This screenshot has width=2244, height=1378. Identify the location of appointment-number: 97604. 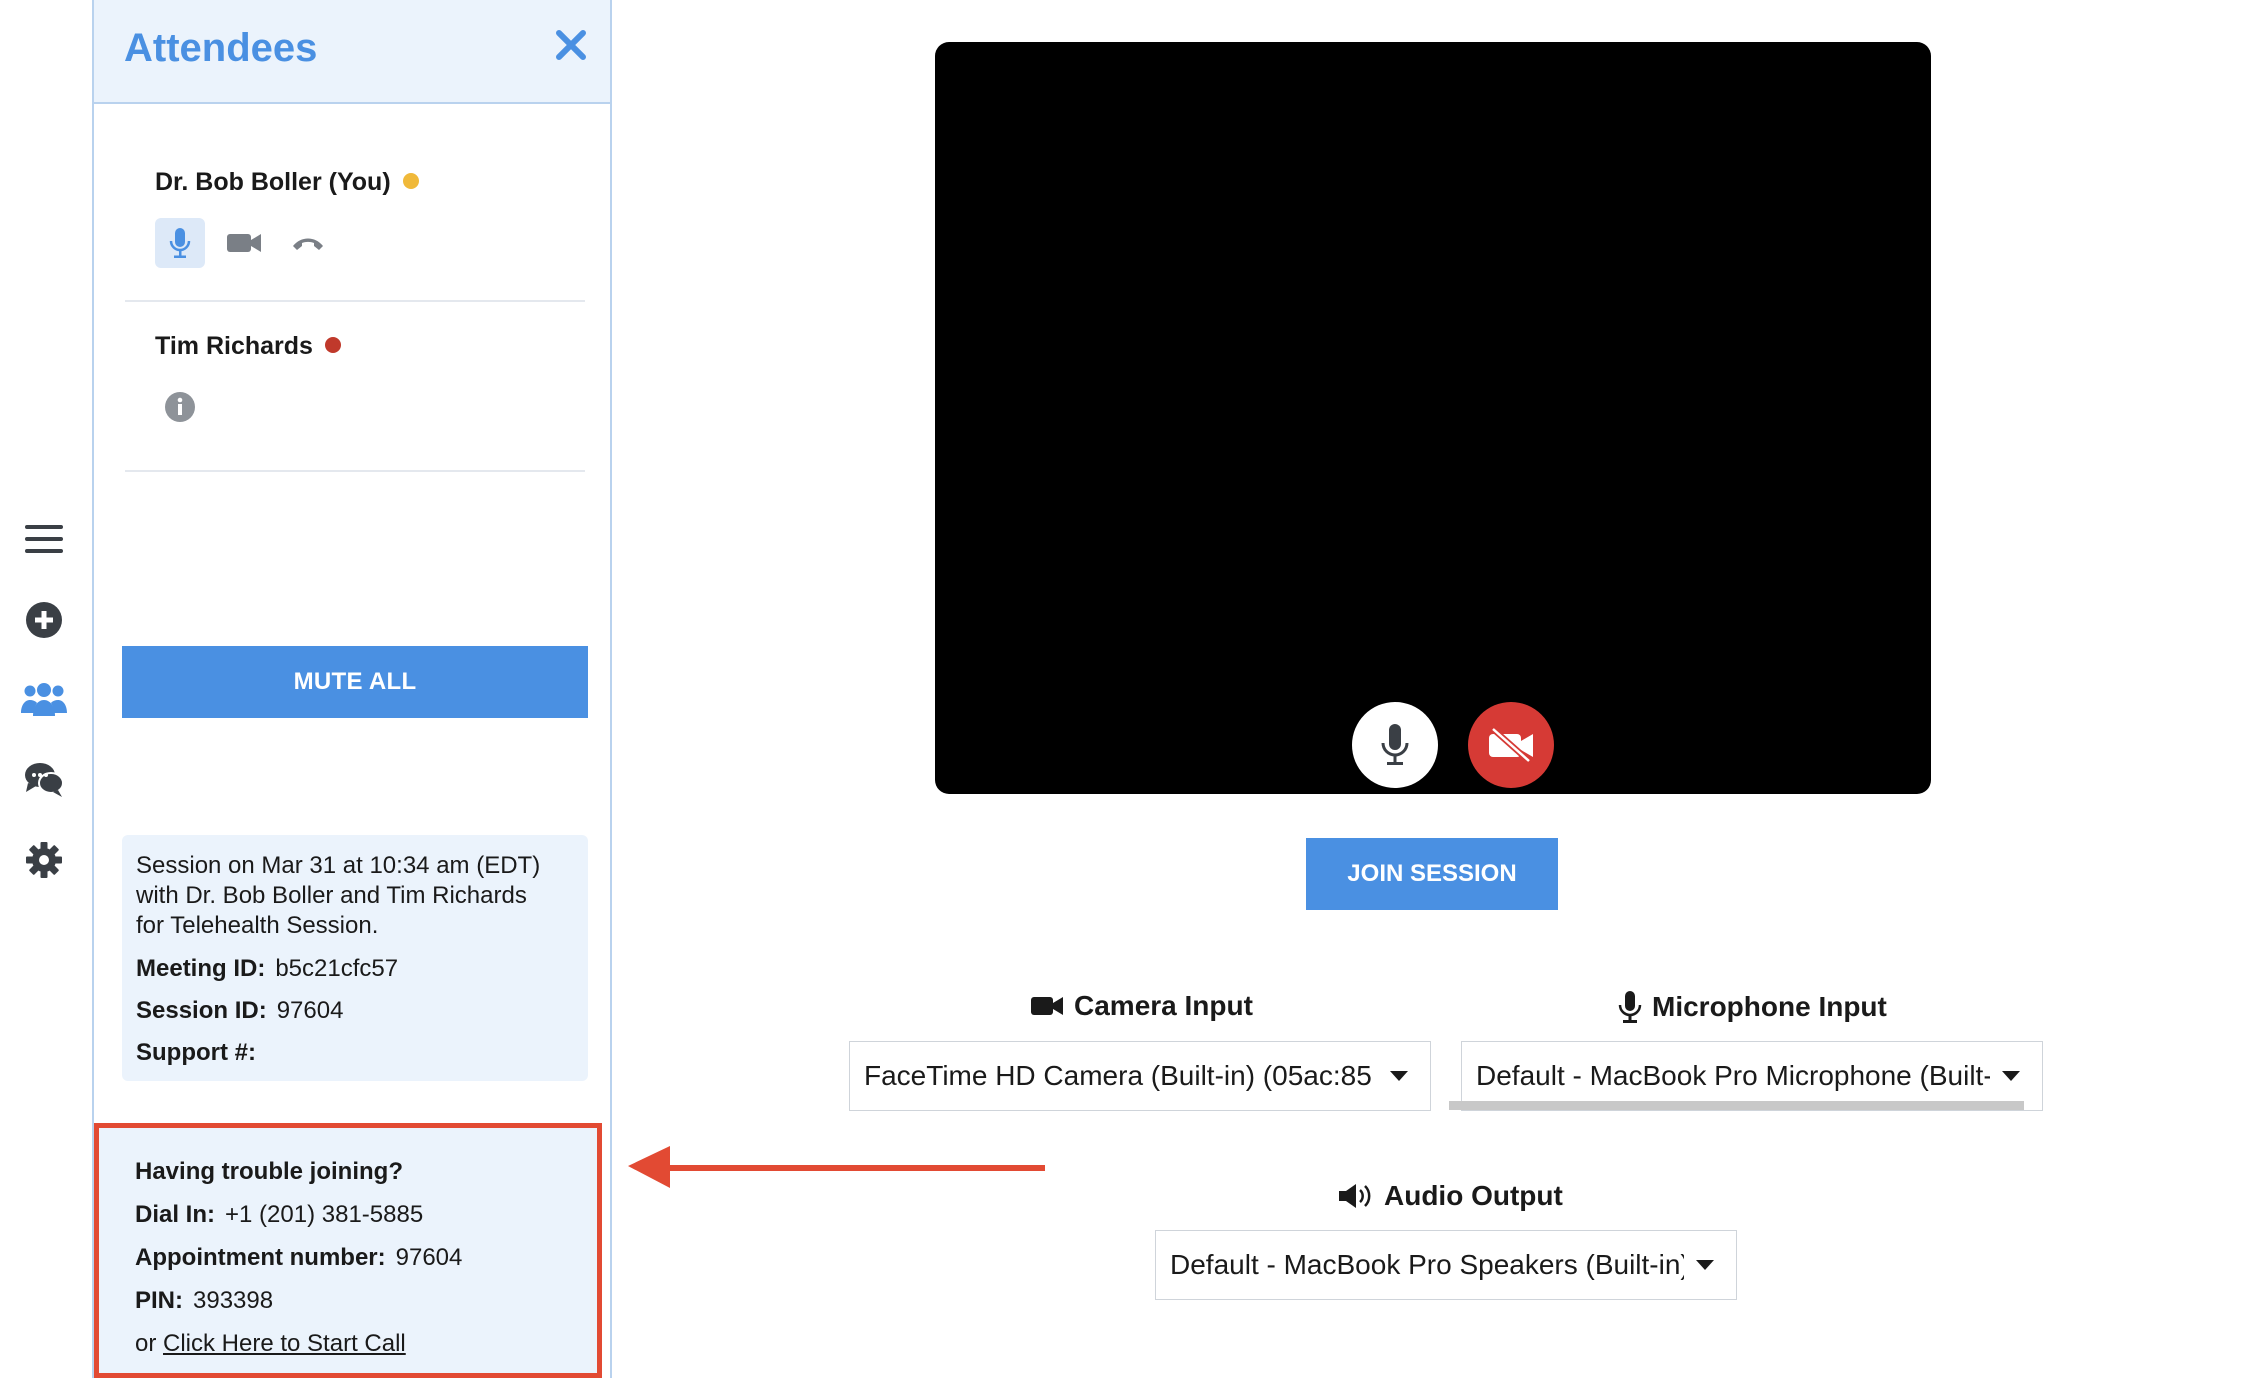
(429, 1257).